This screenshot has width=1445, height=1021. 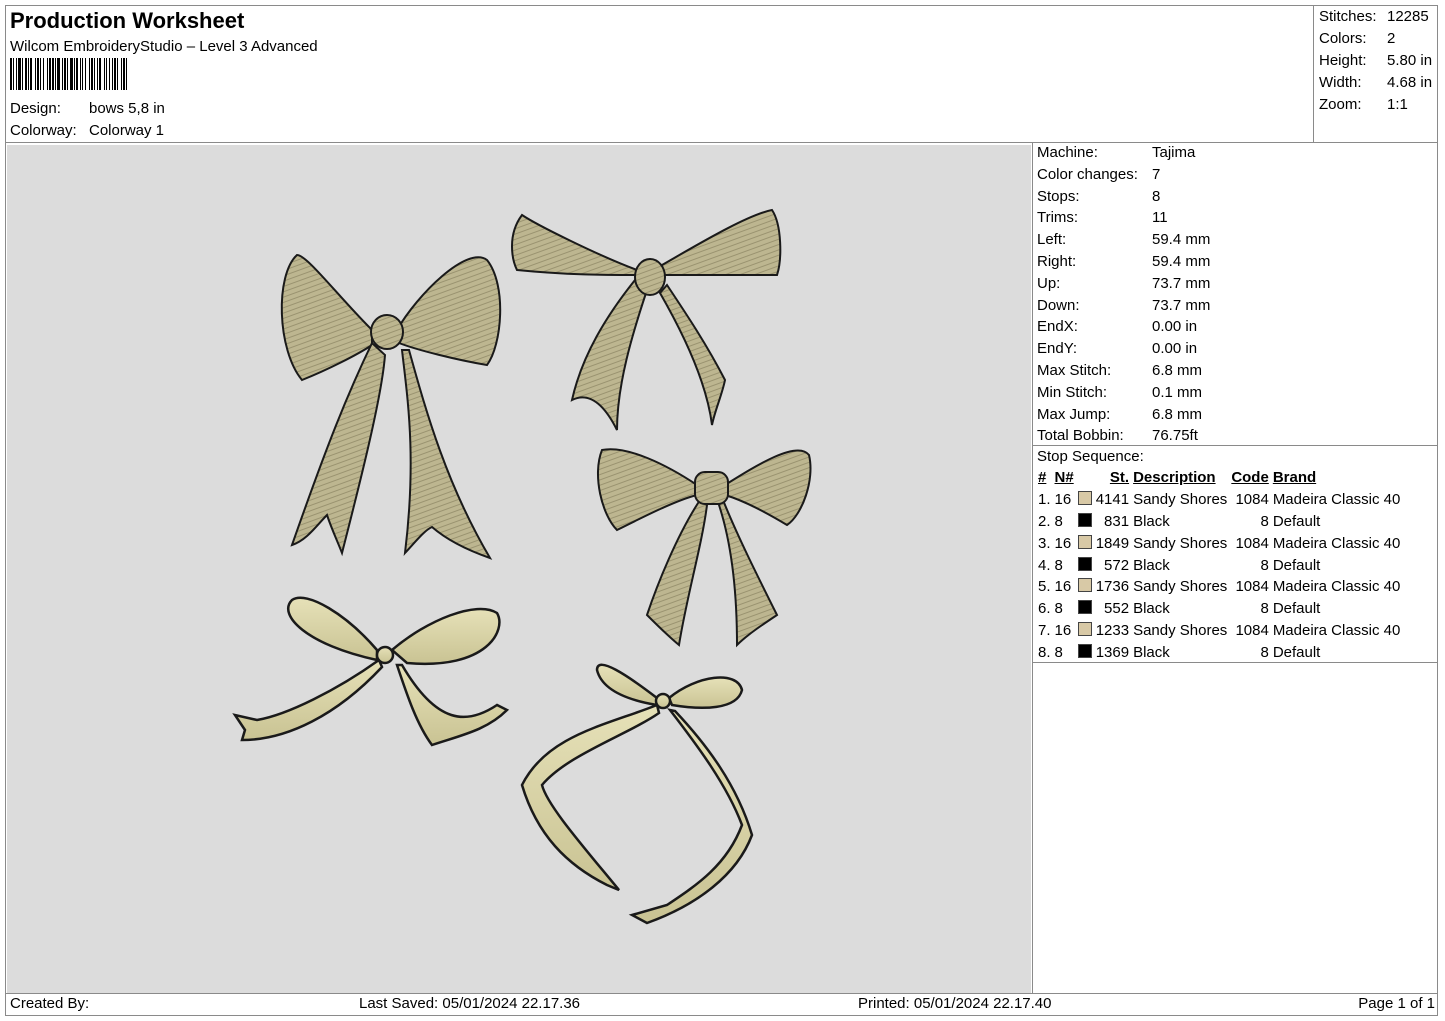 I want to click on table-header-row: # N# St. Description Code Brand, so click(x=1219, y=478).